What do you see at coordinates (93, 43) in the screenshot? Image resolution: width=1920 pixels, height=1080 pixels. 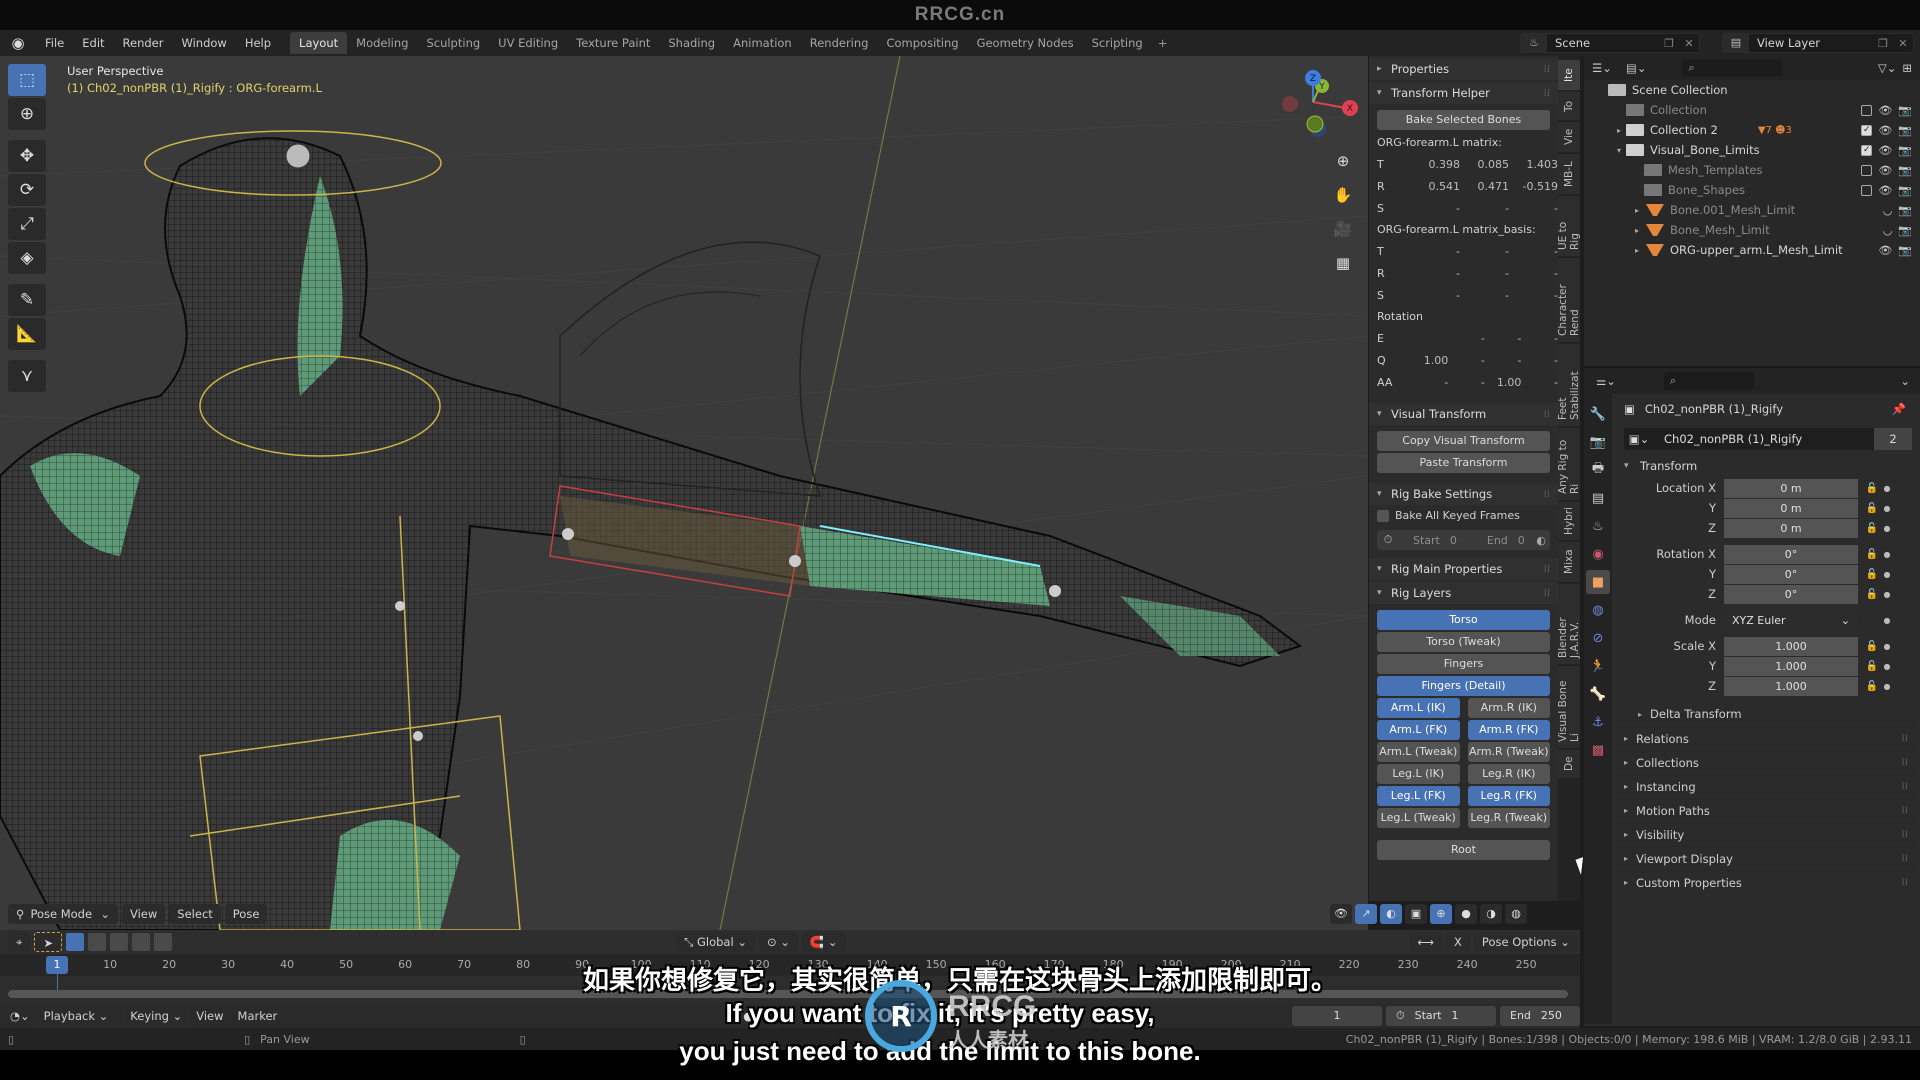 I see `menu-edit: Edit` at bounding box center [93, 43].